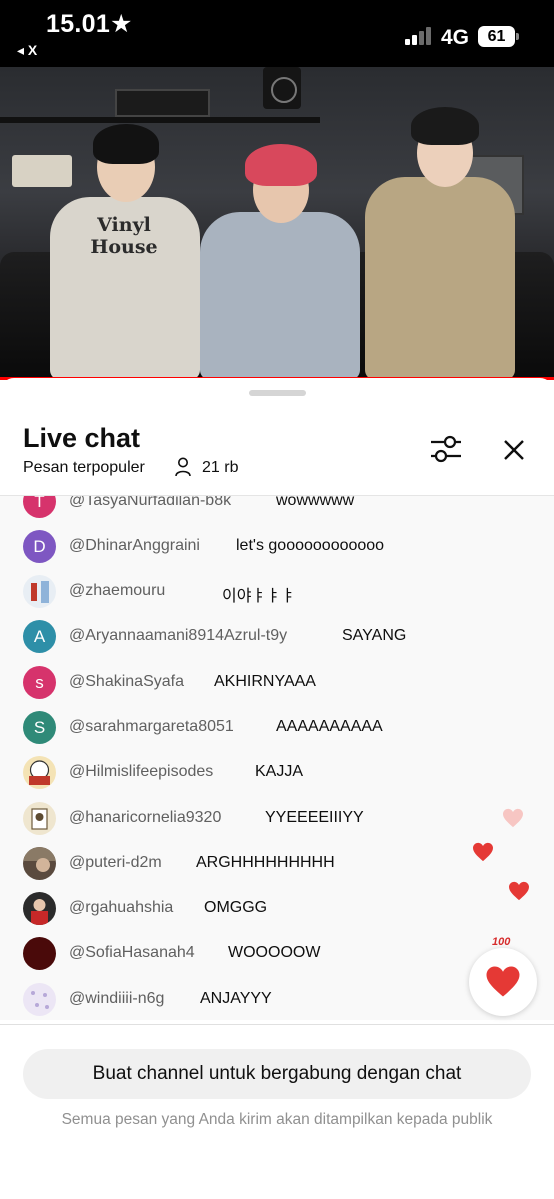  Describe the element at coordinates (115, 863) in the screenshot. I see `message-author: @puteri-d2m` at that location.